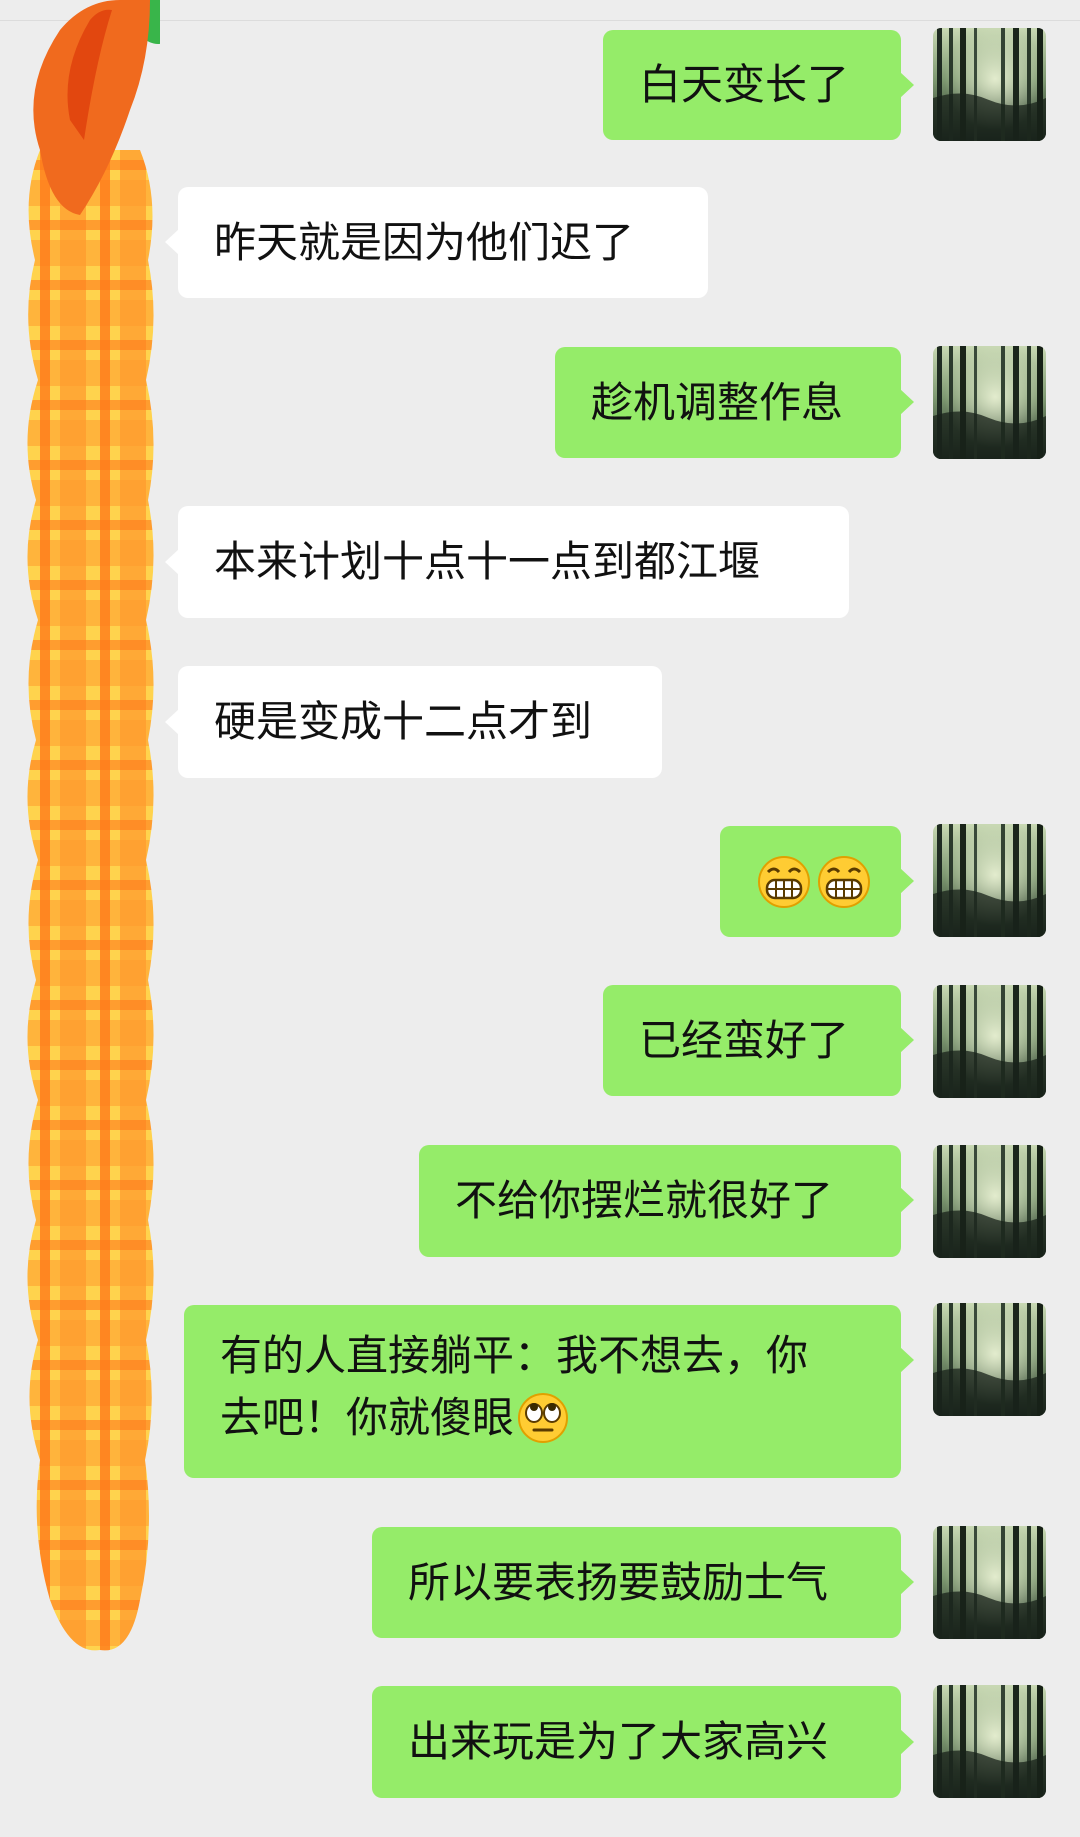 This screenshot has width=1080, height=1837. What do you see at coordinates (367, 1417) in the screenshot?
I see `message-text-line-2: 去吧！你就傻眼` at bounding box center [367, 1417].